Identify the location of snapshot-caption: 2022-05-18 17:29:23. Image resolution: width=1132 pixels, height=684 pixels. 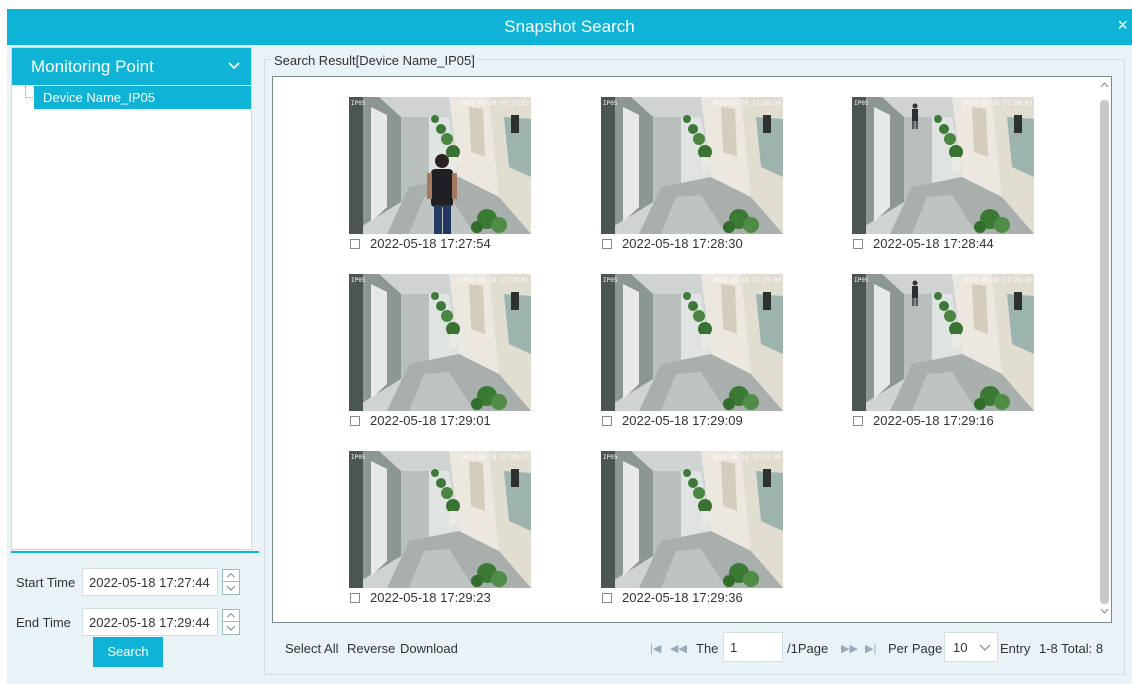
(445, 599).